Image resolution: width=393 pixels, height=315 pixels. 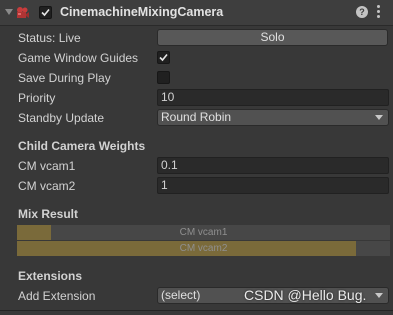 I want to click on mix-result-heading: Mix Result, so click(x=48, y=214).